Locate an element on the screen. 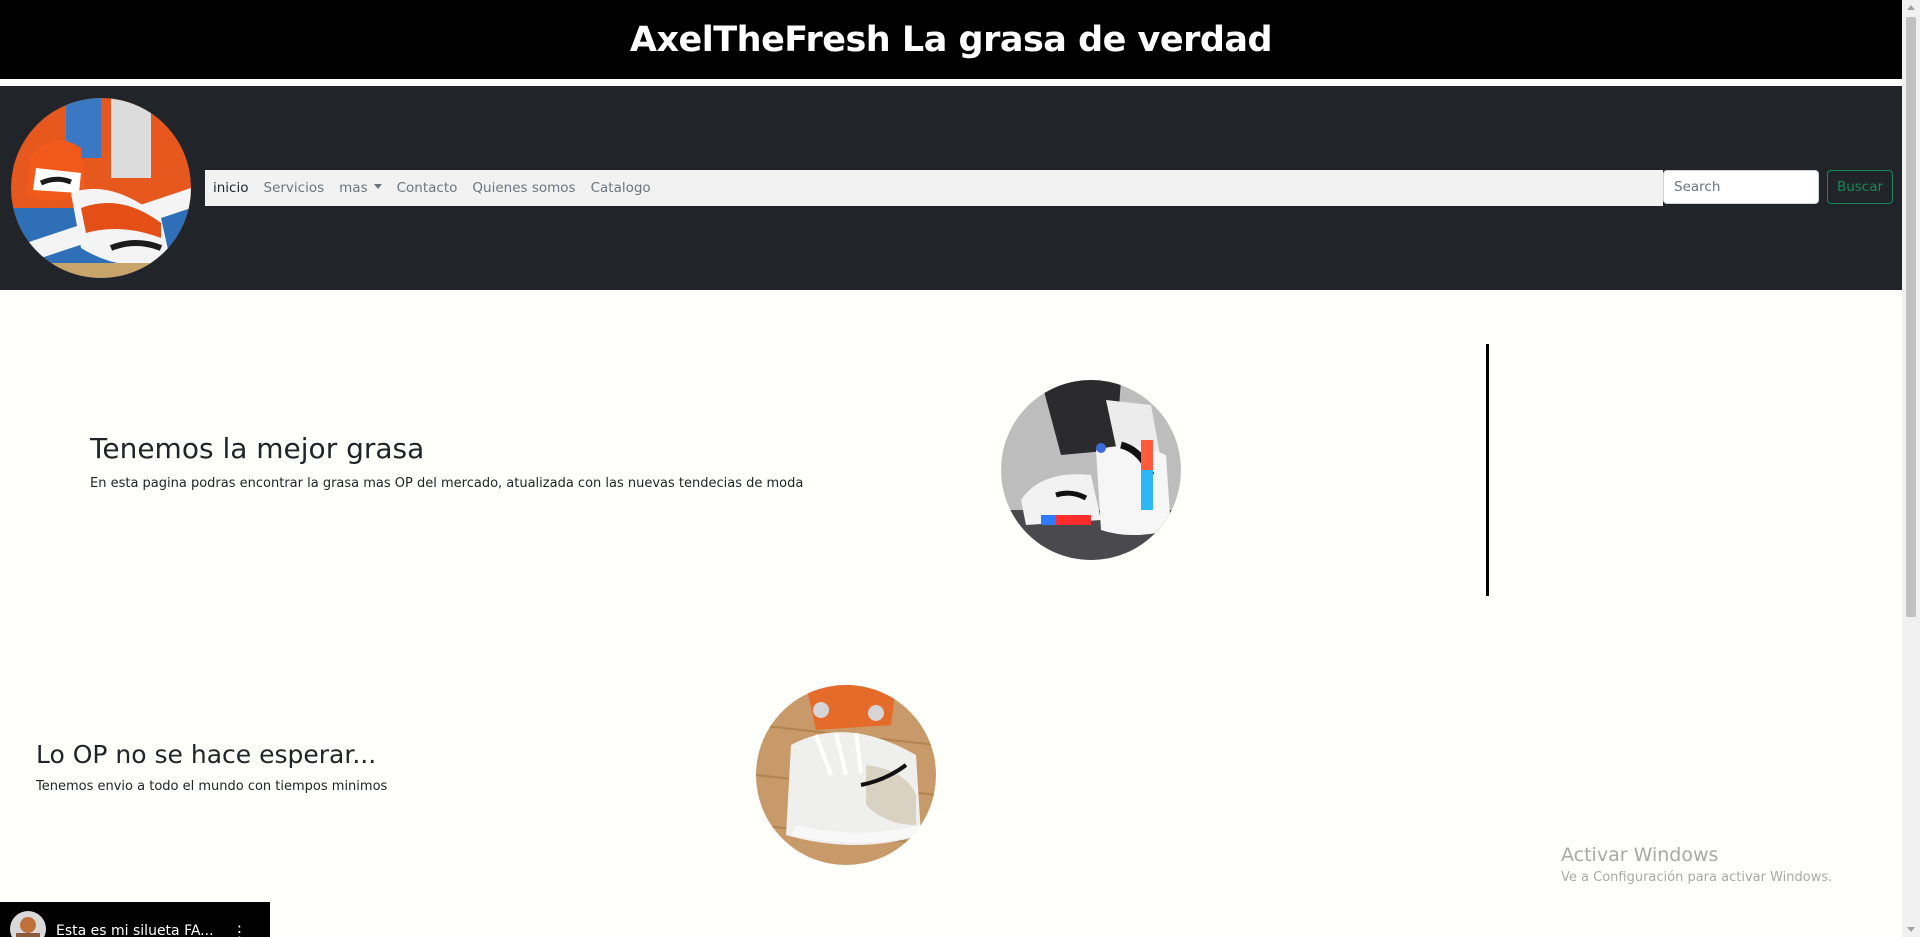  nav-item-quienes-somos: Quienes somos is located at coordinates (523, 188).